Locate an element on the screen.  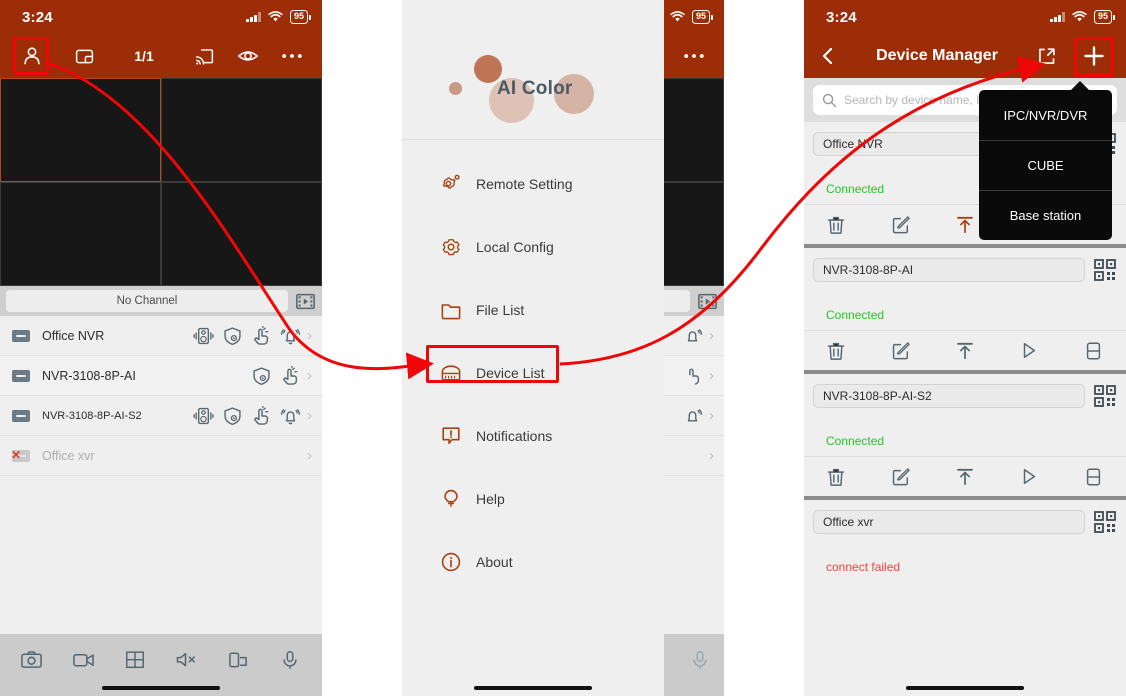
status-badge: Connected is located at coordinates (855, 189).